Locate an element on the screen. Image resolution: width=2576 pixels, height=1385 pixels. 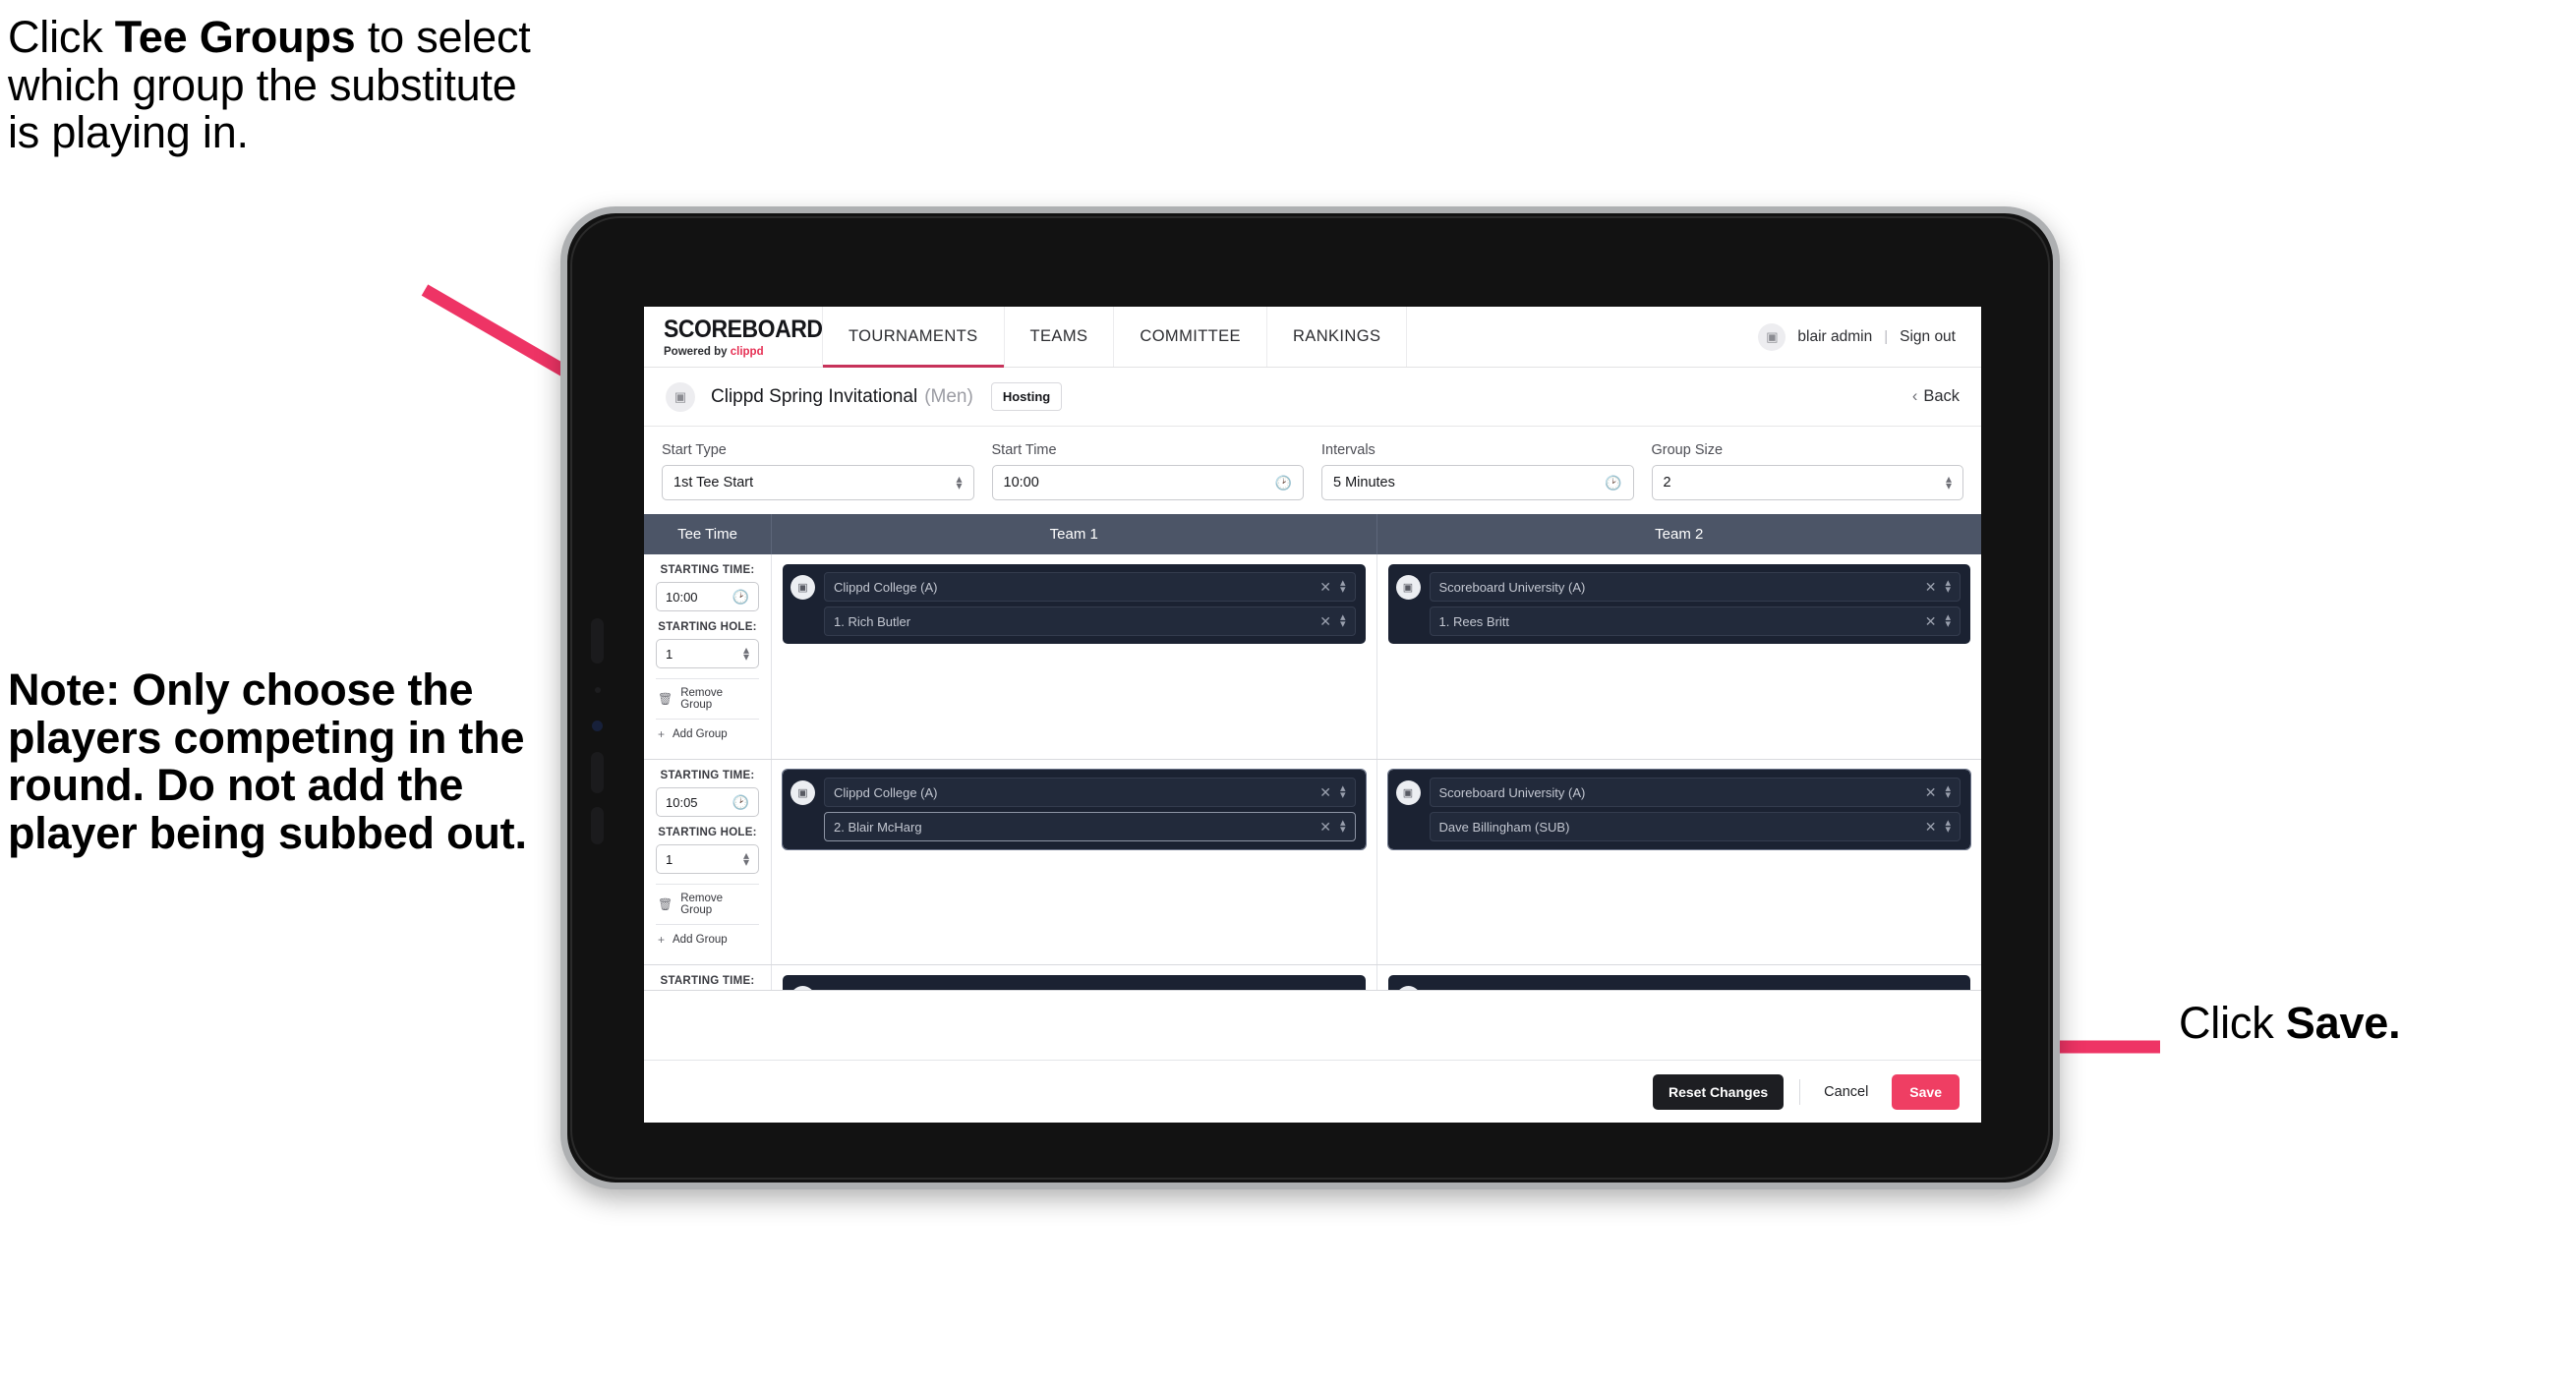
player-row: 1. Rees Britt ✕ ▴ ▾ is located at coordinates (1695, 621).